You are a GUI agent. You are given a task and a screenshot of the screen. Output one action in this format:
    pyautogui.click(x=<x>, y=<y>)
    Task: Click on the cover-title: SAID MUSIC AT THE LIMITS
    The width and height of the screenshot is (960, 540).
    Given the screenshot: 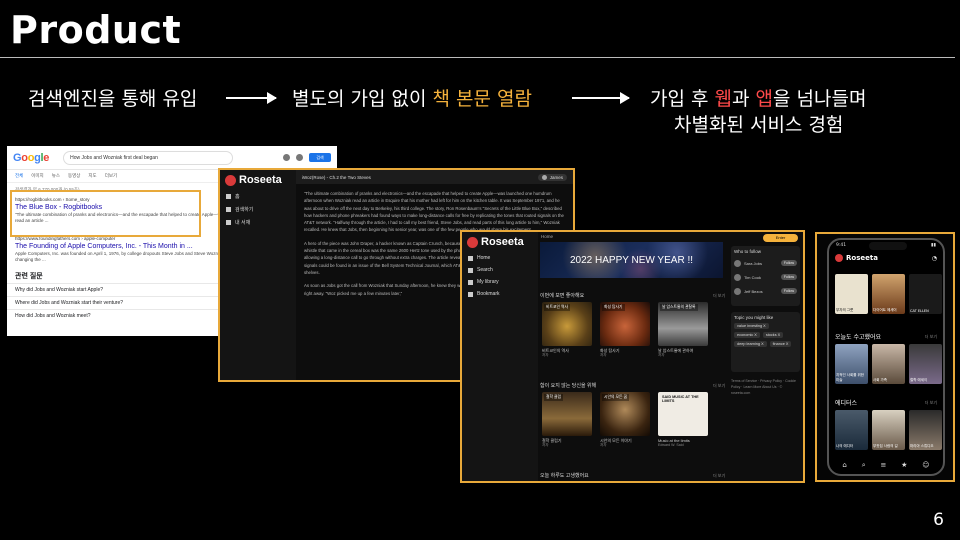 What is the action you would take?
    pyautogui.click(x=680, y=399)
    